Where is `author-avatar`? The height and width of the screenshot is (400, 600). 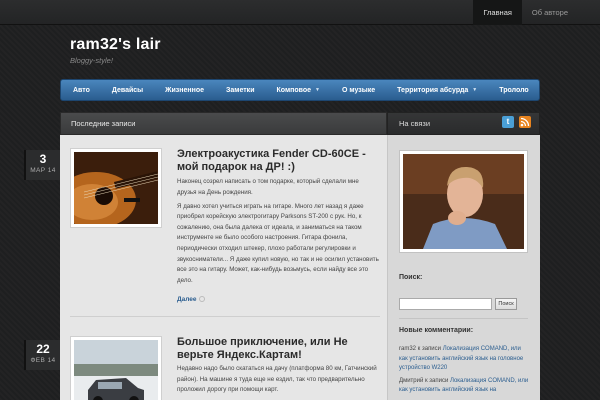 author-avatar is located at coordinates (463, 201).